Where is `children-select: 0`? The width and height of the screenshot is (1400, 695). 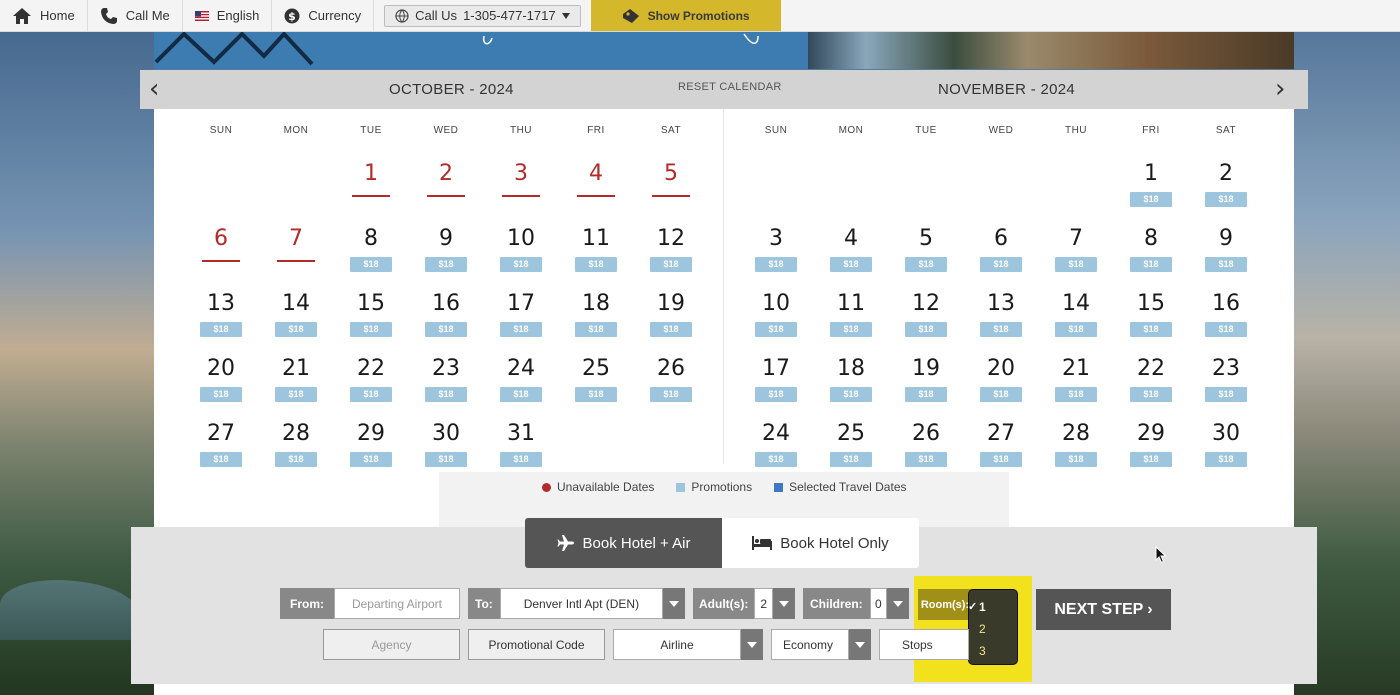
children-select: 0 is located at coordinates (878, 603).